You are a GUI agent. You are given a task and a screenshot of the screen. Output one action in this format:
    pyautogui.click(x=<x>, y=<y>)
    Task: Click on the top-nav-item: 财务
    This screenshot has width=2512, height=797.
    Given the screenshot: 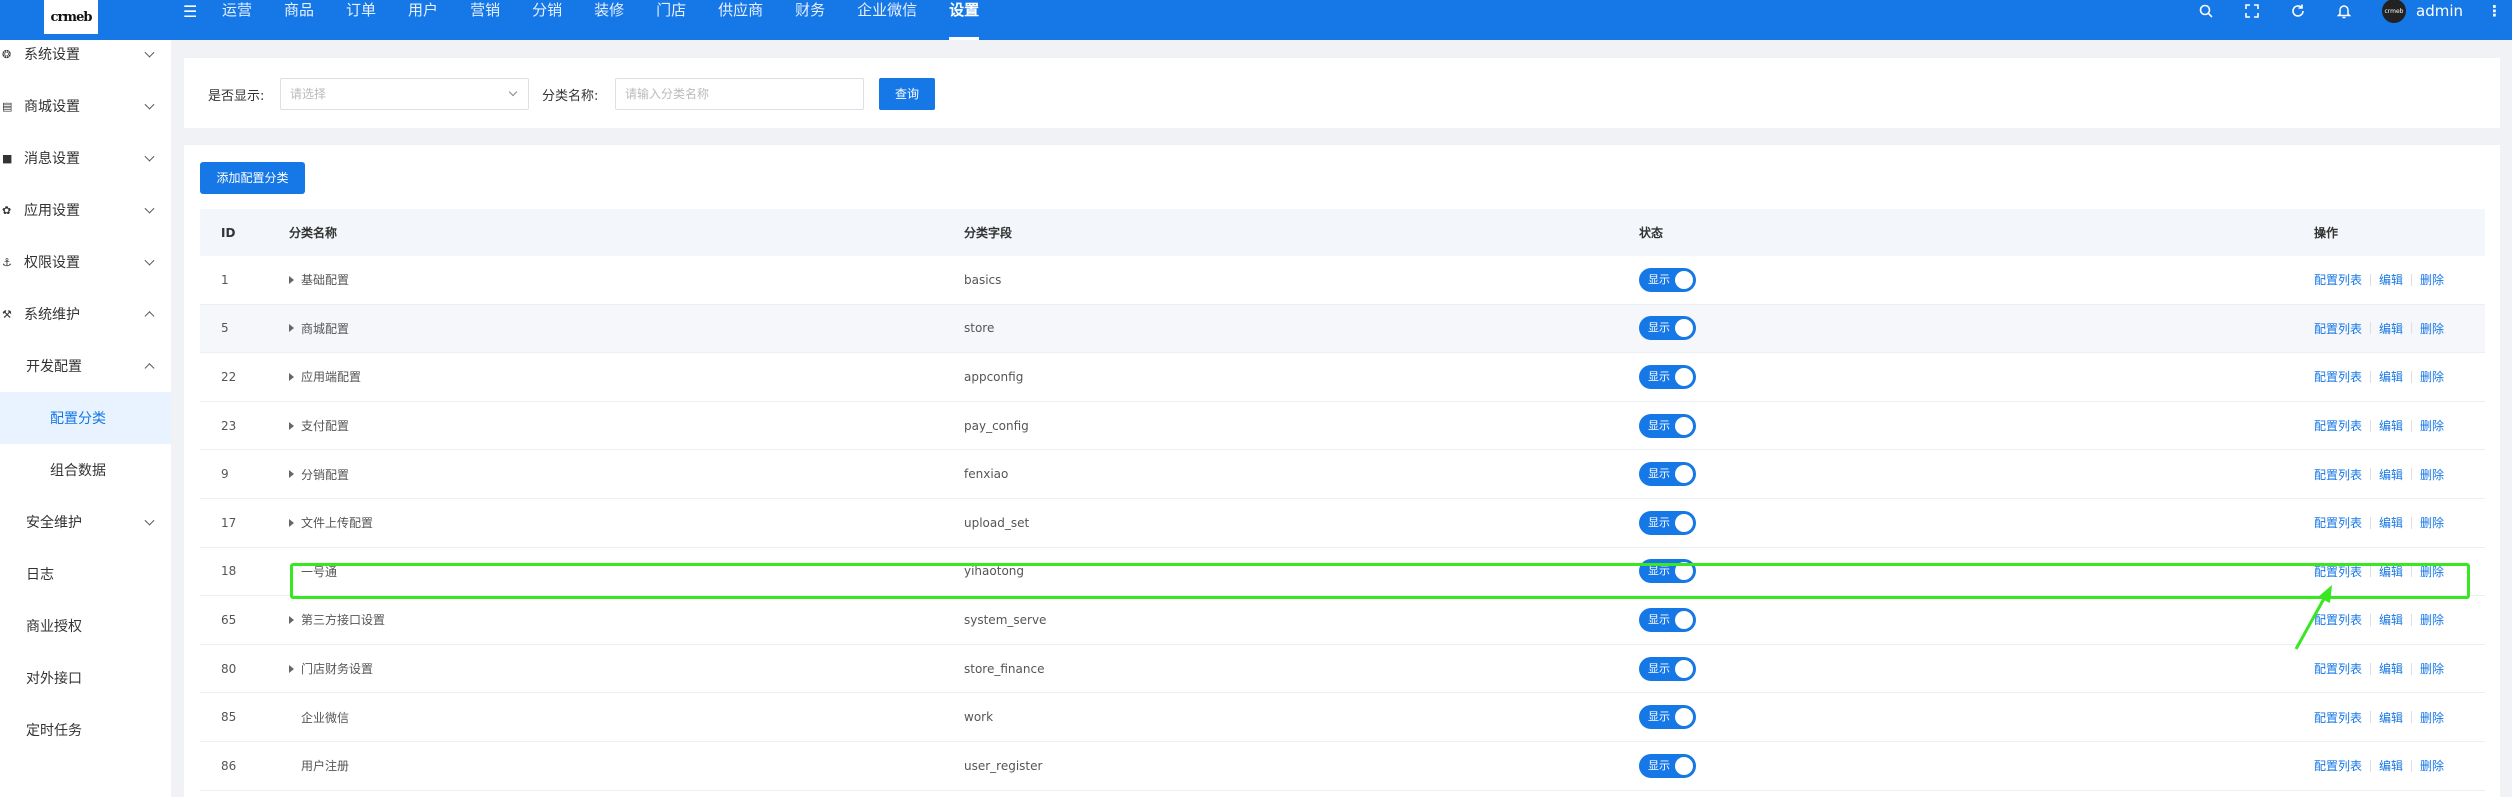 What is the action you would take?
    pyautogui.click(x=810, y=20)
    